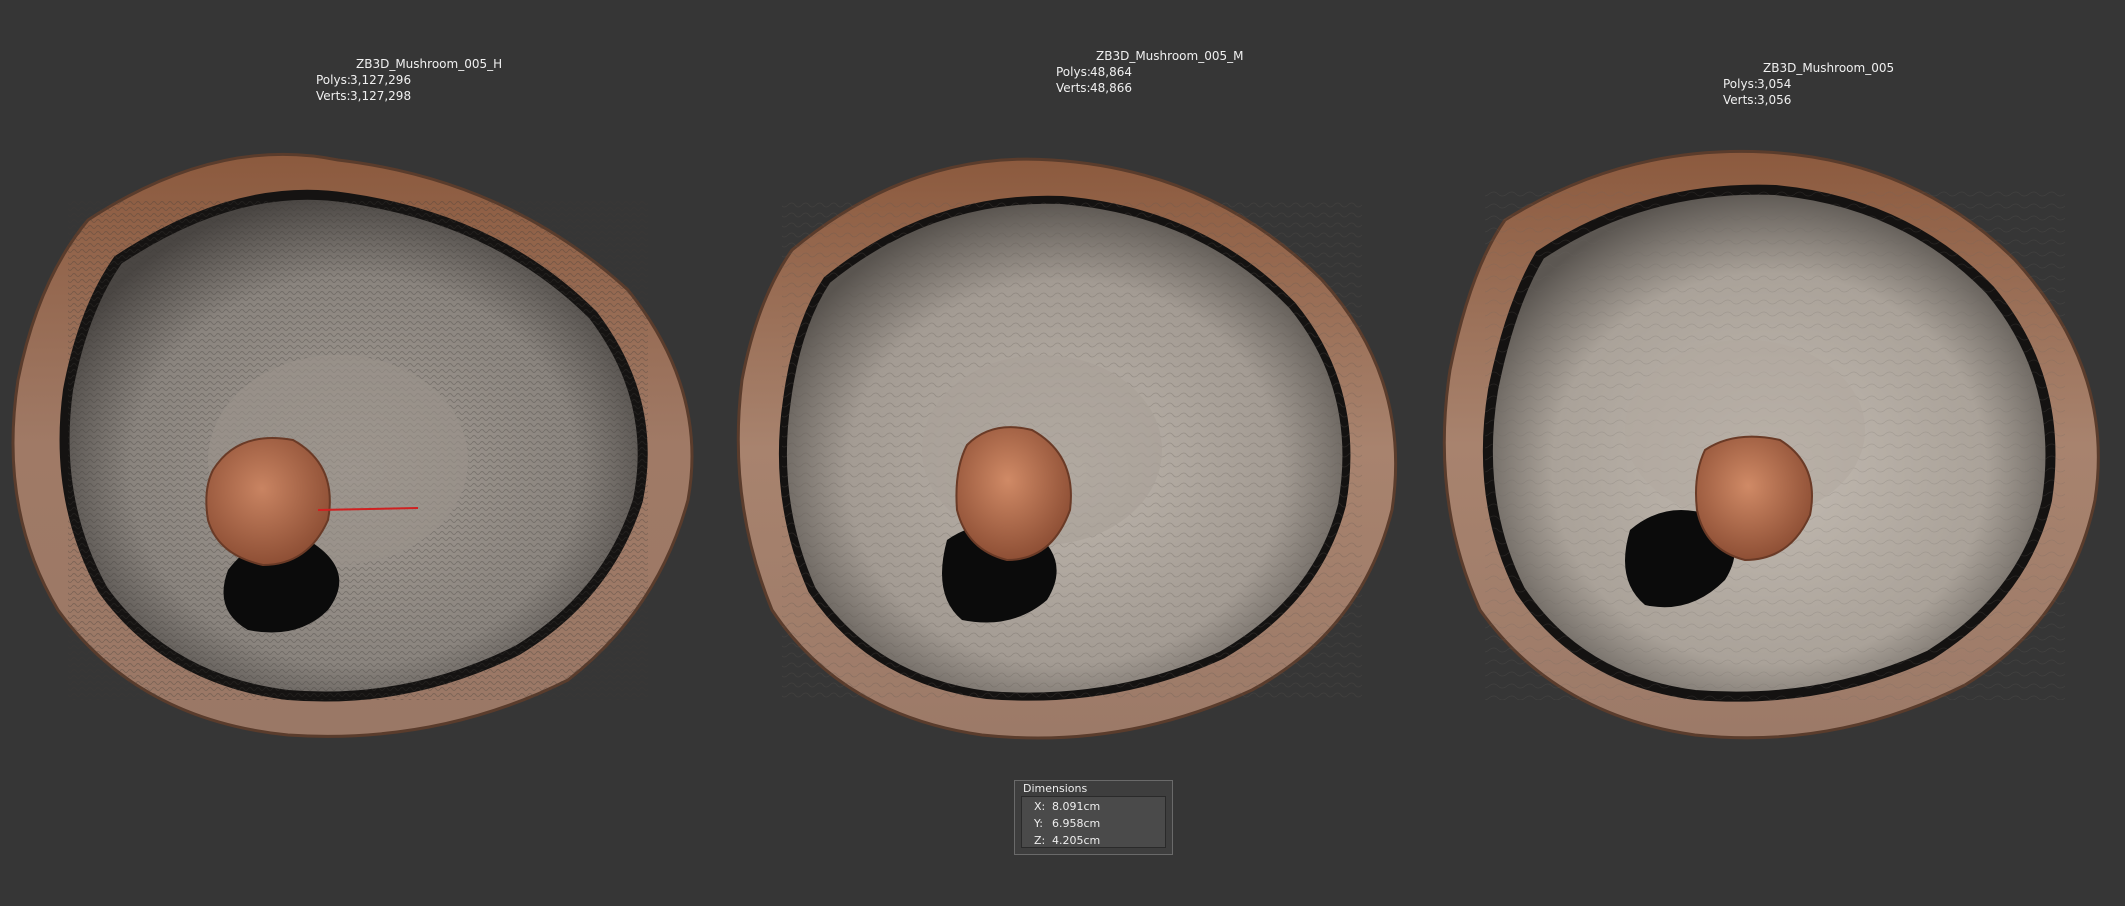  I want to click on z-label: Z:, so click(1040, 840).